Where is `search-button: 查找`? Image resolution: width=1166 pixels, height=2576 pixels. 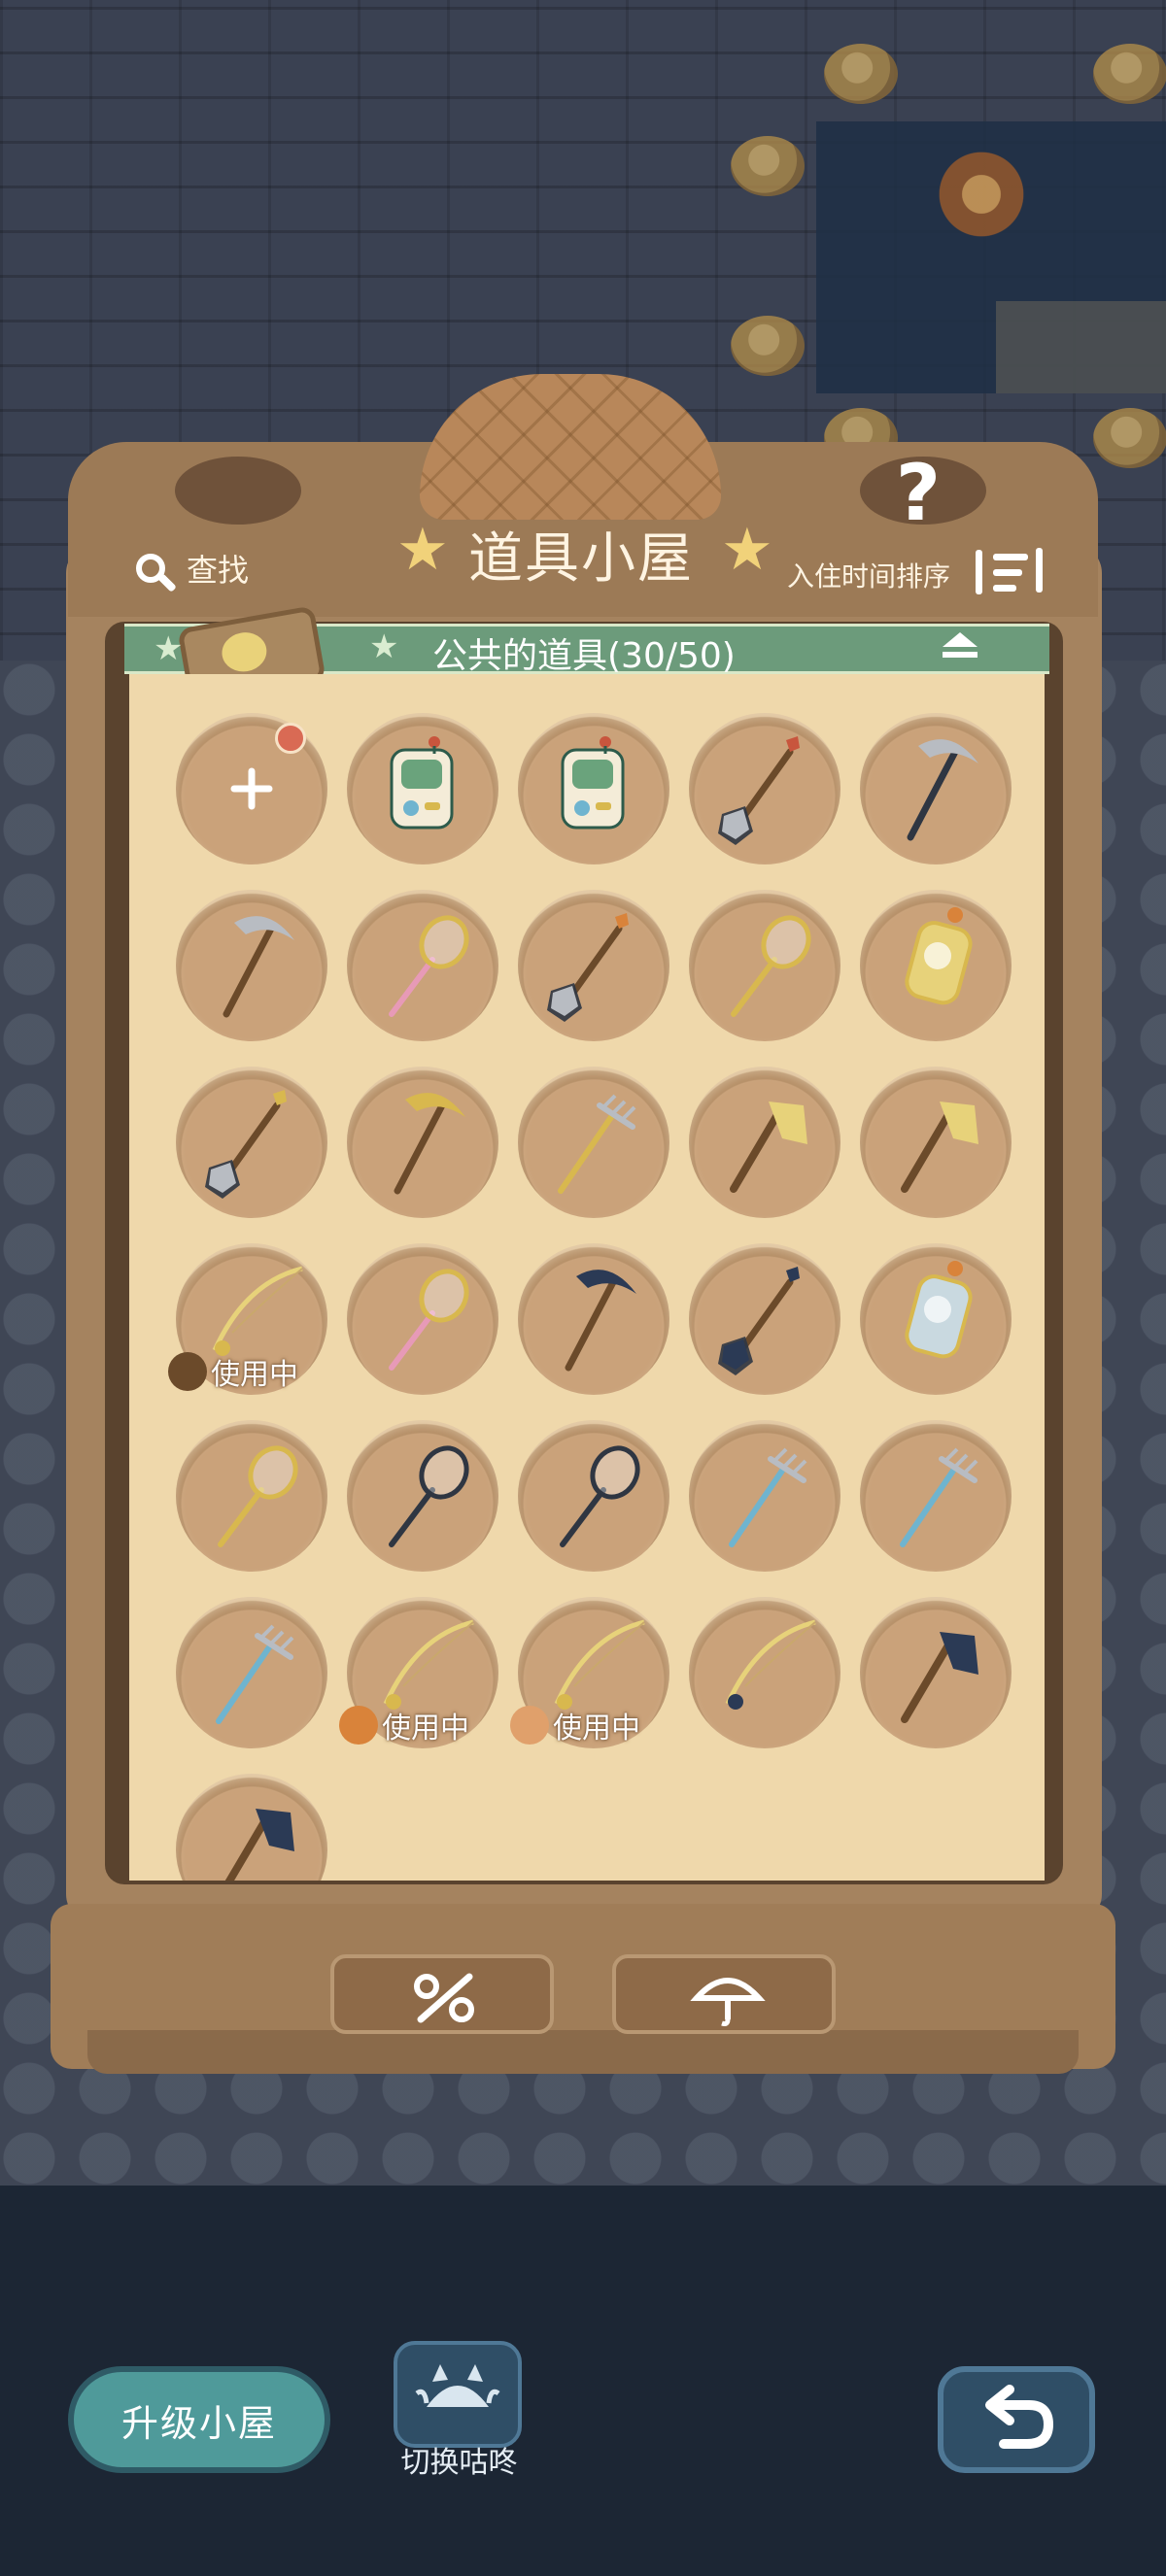
search-button: 查找 is located at coordinates (192, 568).